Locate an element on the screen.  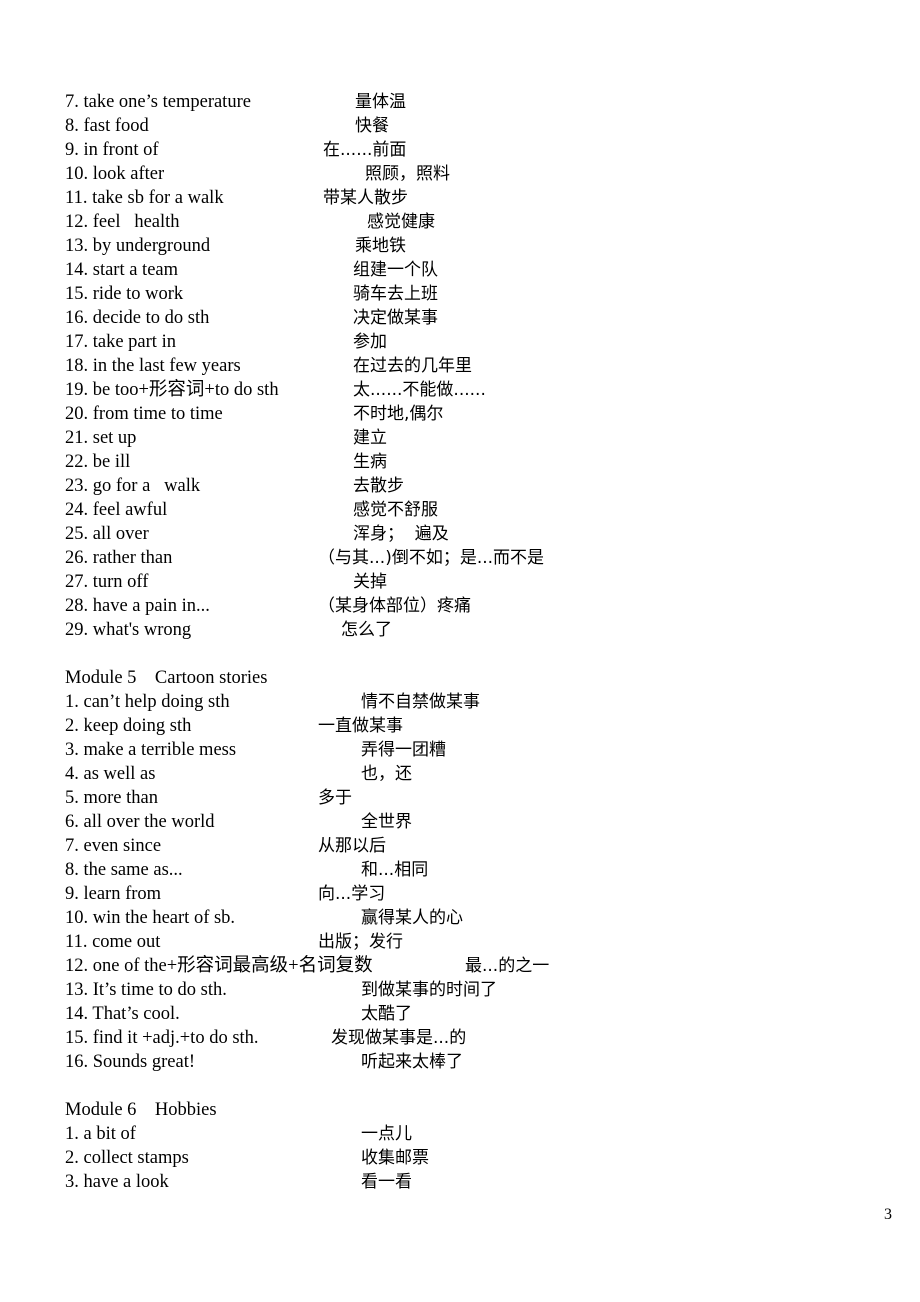
phrase-entry: 28. have a pain in... （某身体部位）疼痛 is located at coordinates (465, 606).